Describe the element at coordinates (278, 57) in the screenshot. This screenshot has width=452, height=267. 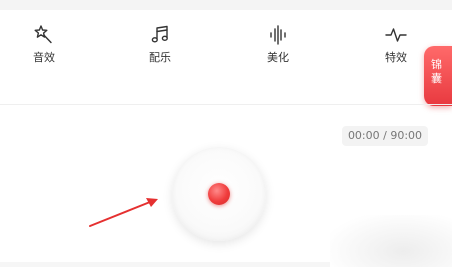
I see `tool-label-beautify: 美化` at that location.